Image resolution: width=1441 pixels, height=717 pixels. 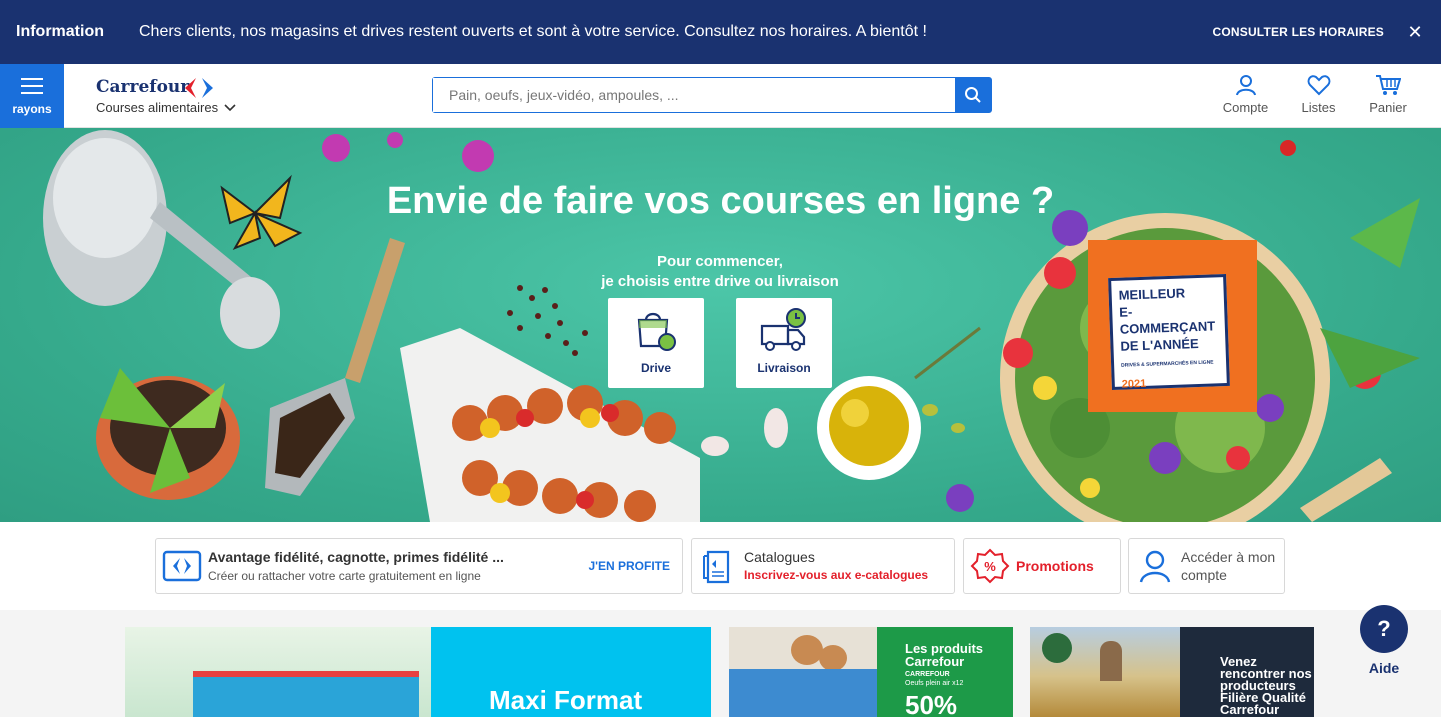 I want to click on carrefour-products-pack2: Oeufs plein air x12, so click(x=934, y=683).